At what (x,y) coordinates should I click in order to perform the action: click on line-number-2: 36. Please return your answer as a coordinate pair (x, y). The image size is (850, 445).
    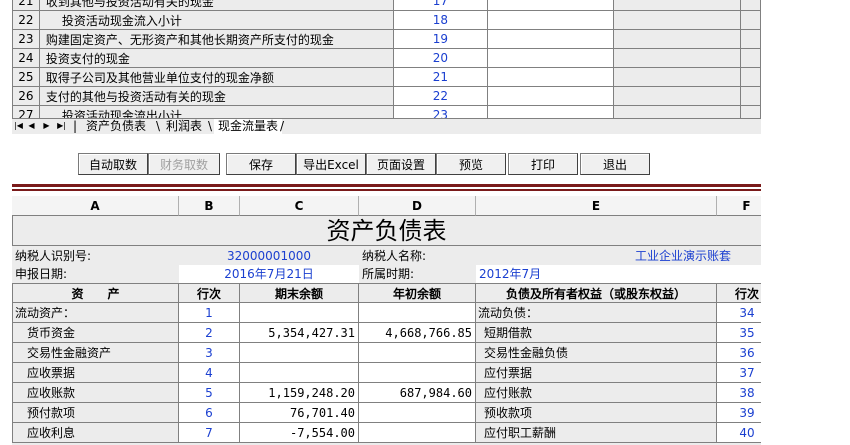
    Looking at the image, I should click on (739, 353).